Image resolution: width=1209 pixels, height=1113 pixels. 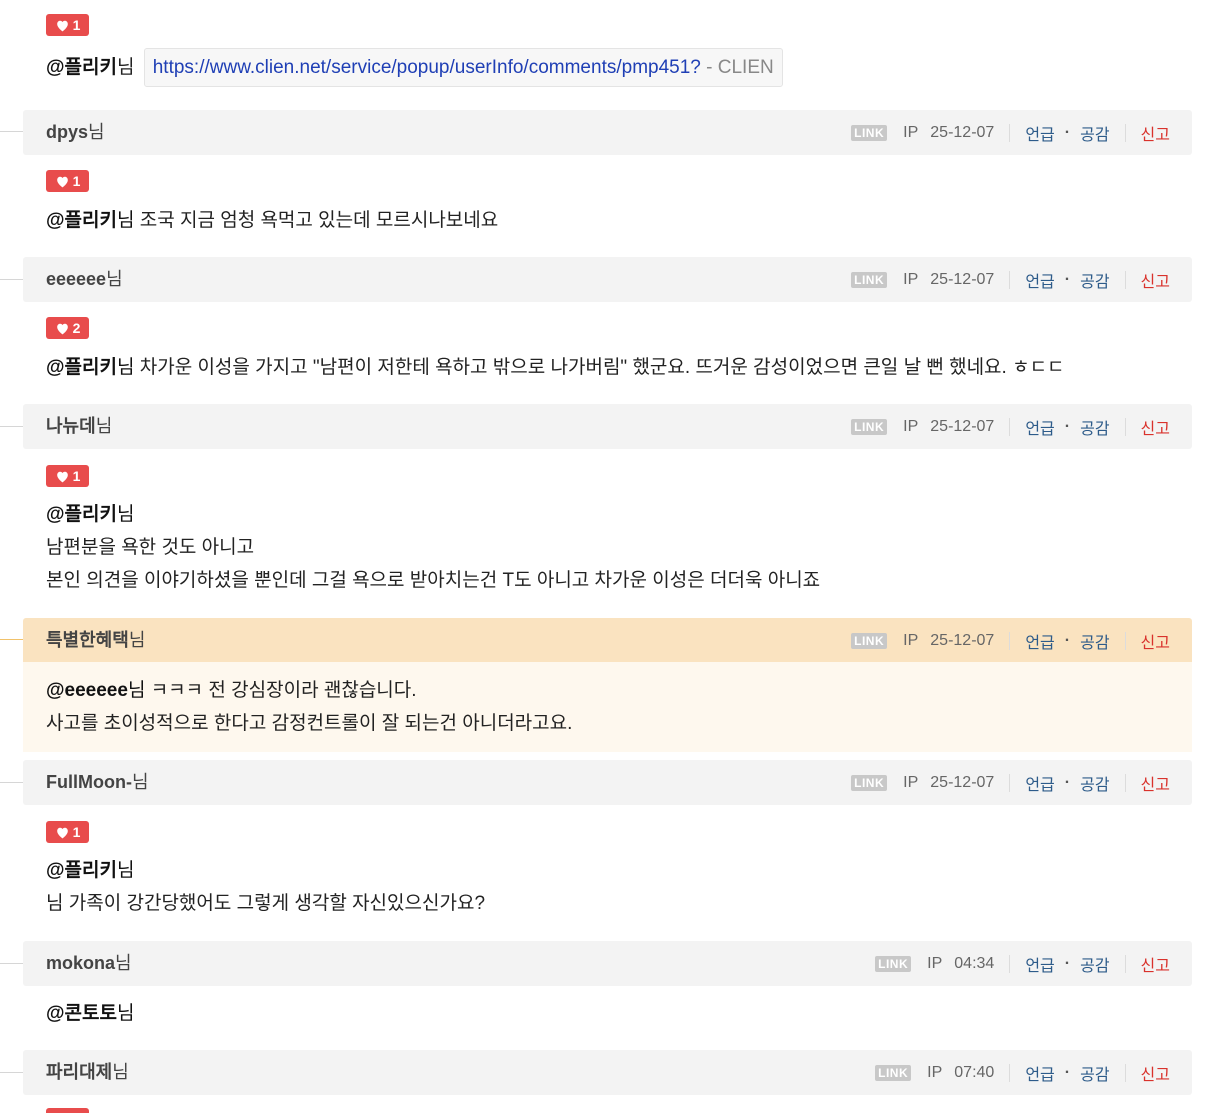 I want to click on comment-header: FullMoon-님 LINK IP 25-12-07 언급 · 공감 신고, so click(x=607, y=782).